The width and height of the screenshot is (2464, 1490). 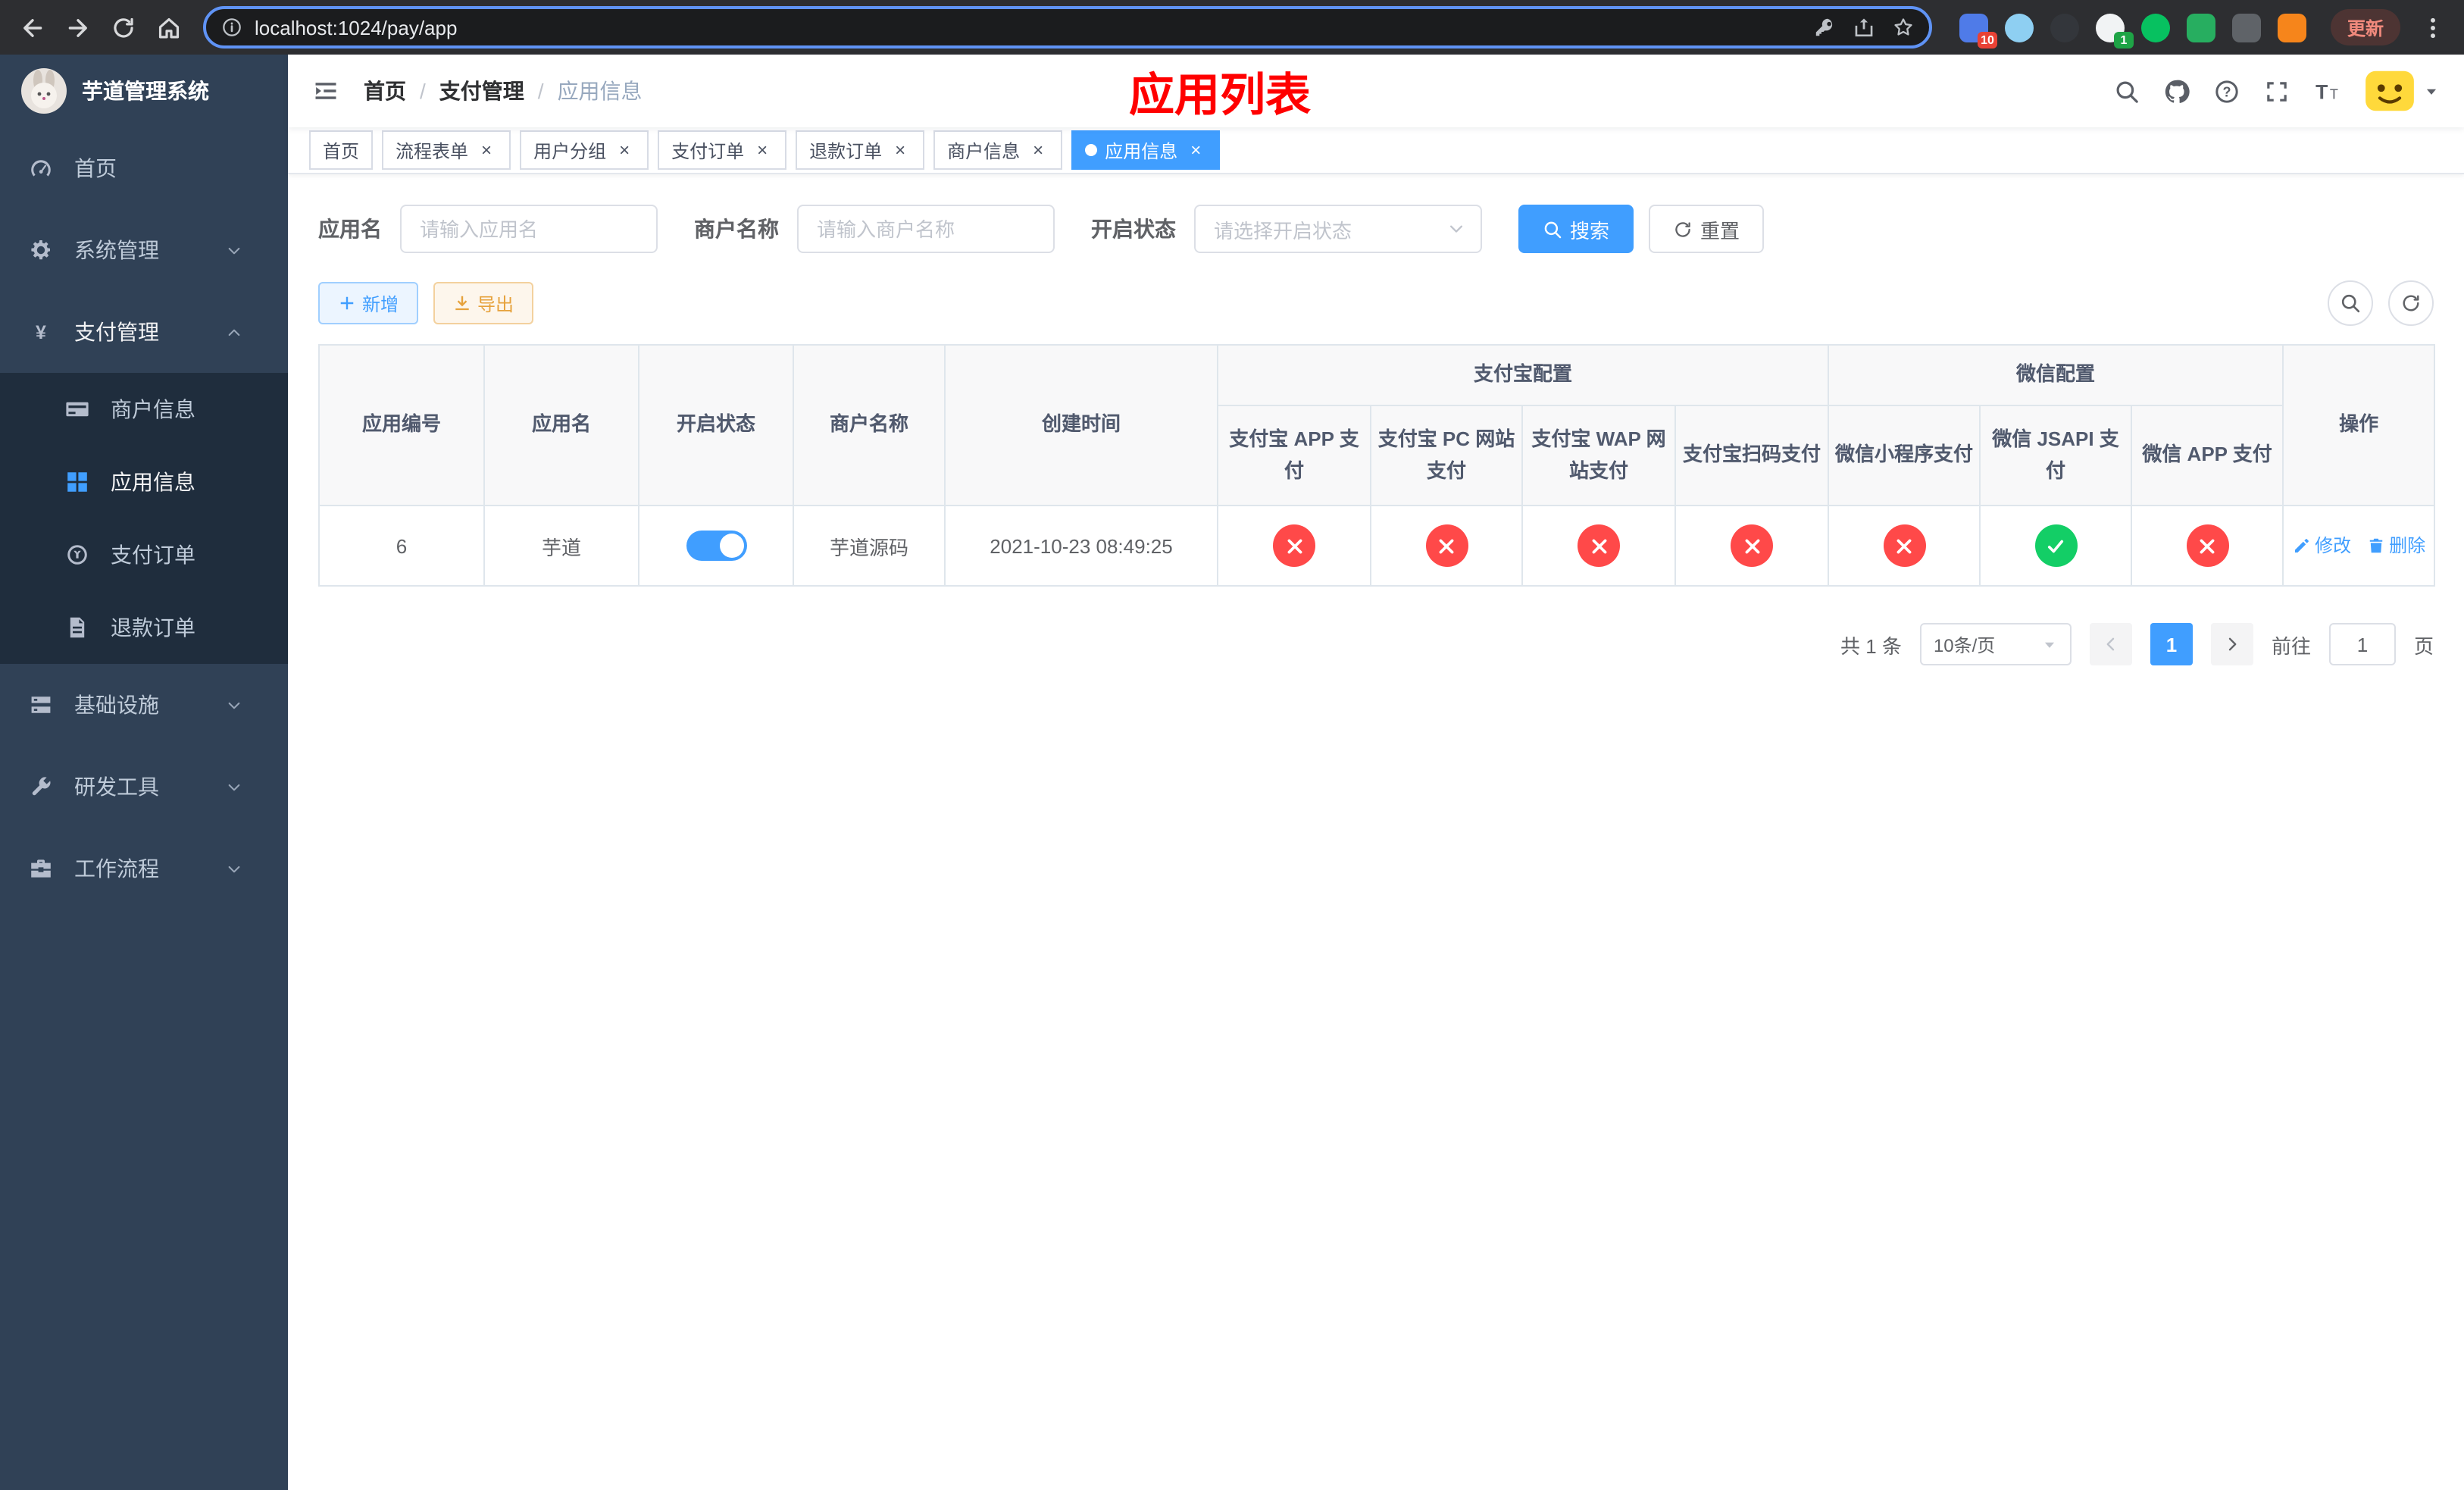 I want to click on help-icon: ?, so click(x=2227, y=91).